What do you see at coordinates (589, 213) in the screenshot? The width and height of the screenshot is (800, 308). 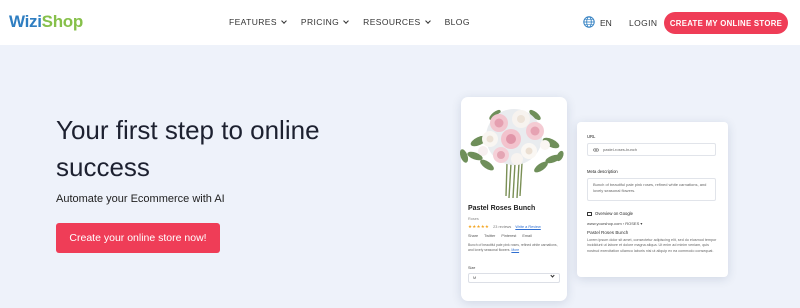 I see `monitor-icon` at bounding box center [589, 213].